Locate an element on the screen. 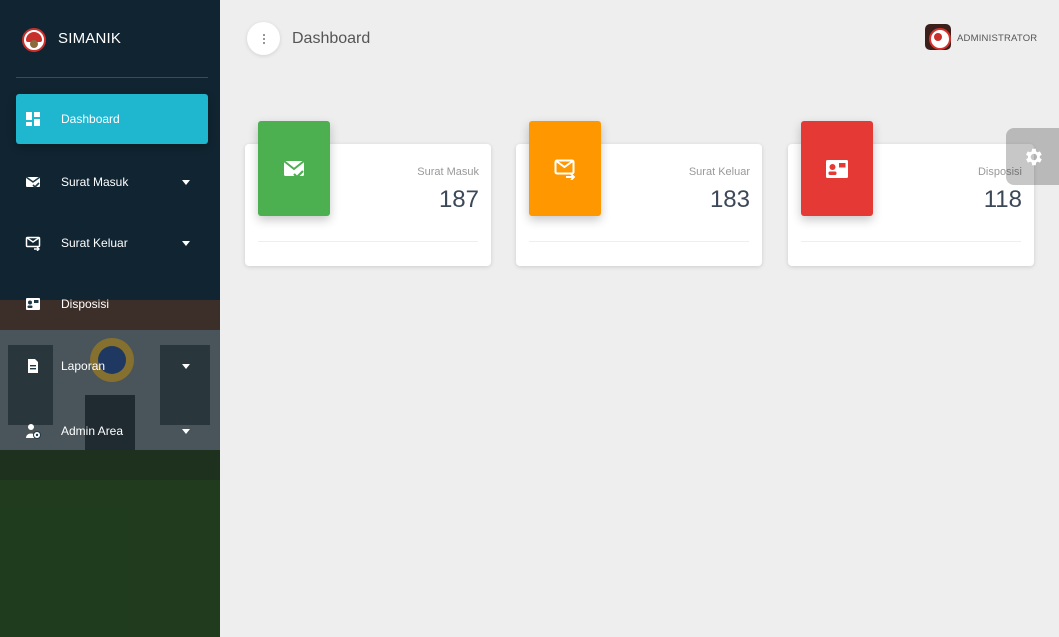  page-title: Dashboard is located at coordinates (331, 38).